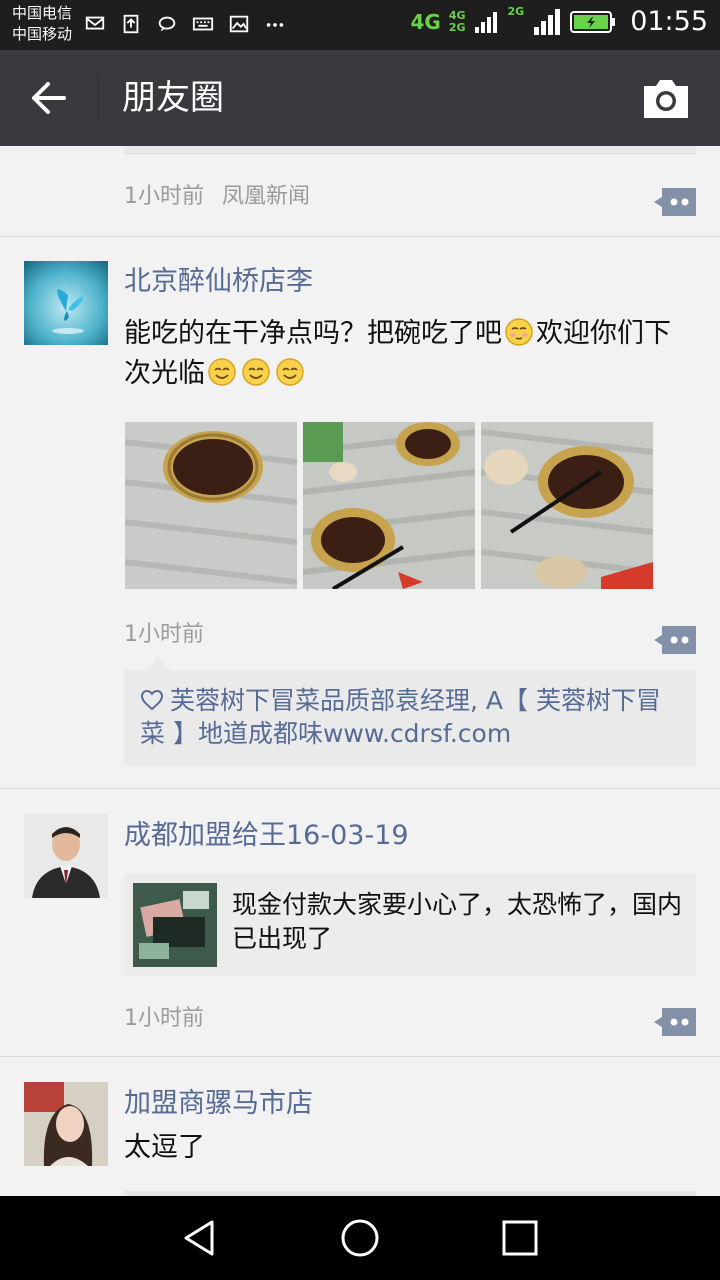 The height and width of the screenshot is (1280, 720). Describe the element at coordinates (218, 282) in the screenshot. I see `post-author: 北京醉仙桥店李` at that location.